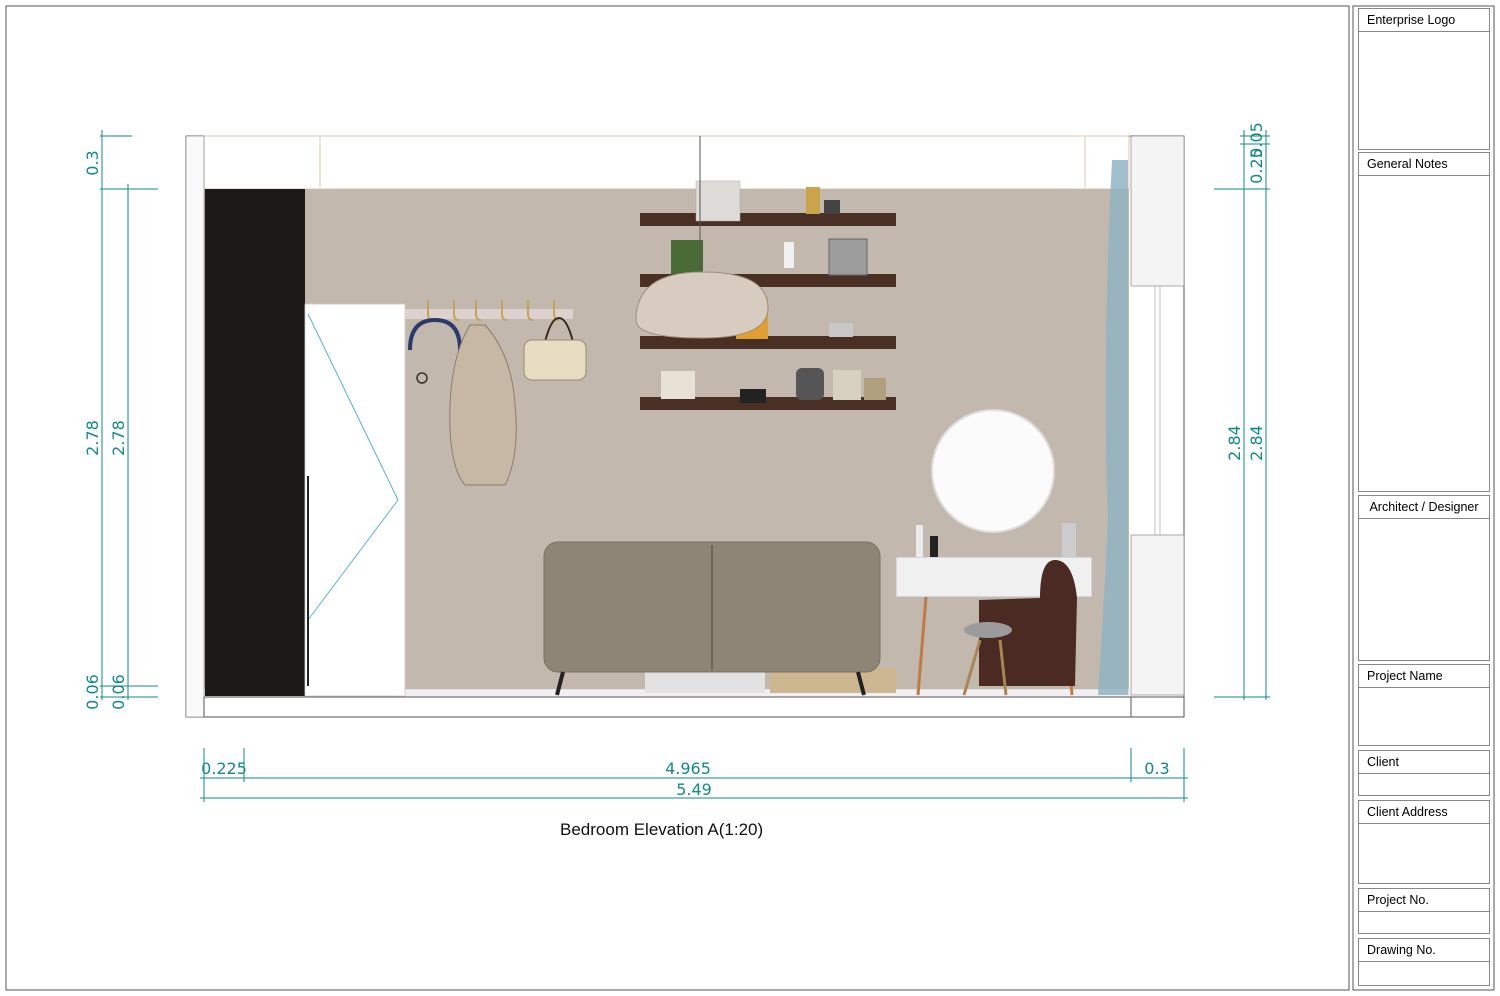  I want to click on dim-left-wall-inner: 2.78, so click(118, 438).